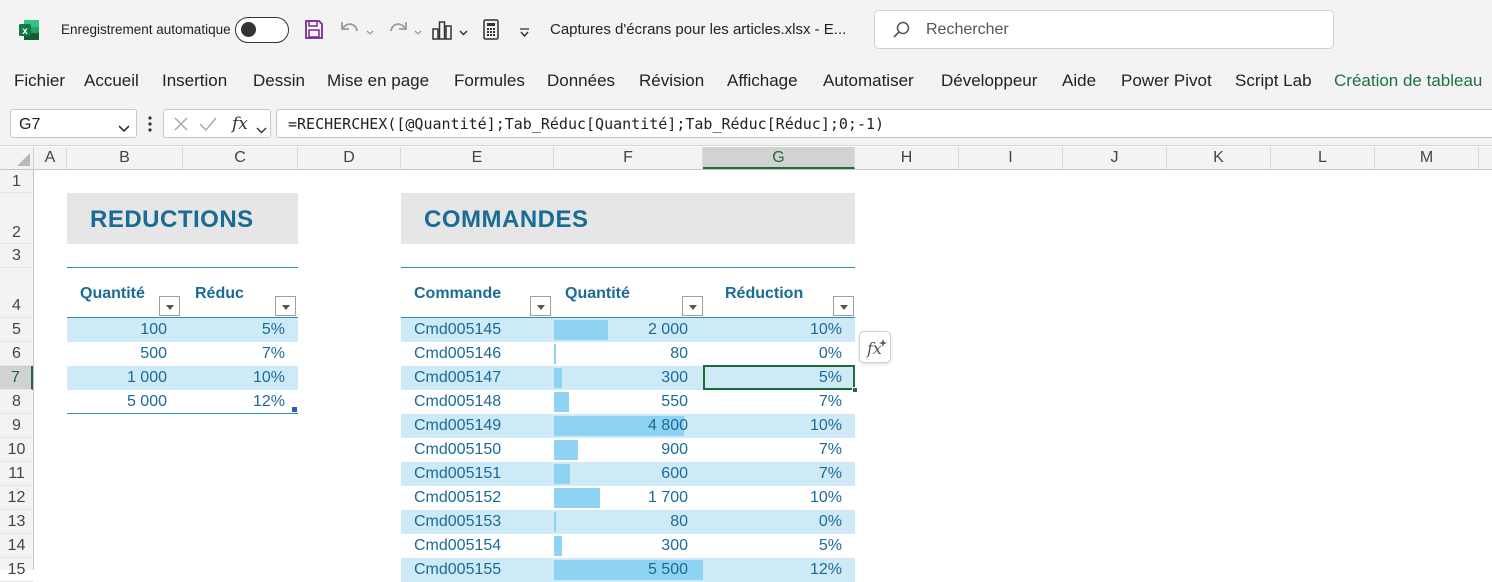  What do you see at coordinates (1166, 81) in the screenshot?
I see `tab-power-pivot: Power Pivot` at bounding box center [1166, 81].